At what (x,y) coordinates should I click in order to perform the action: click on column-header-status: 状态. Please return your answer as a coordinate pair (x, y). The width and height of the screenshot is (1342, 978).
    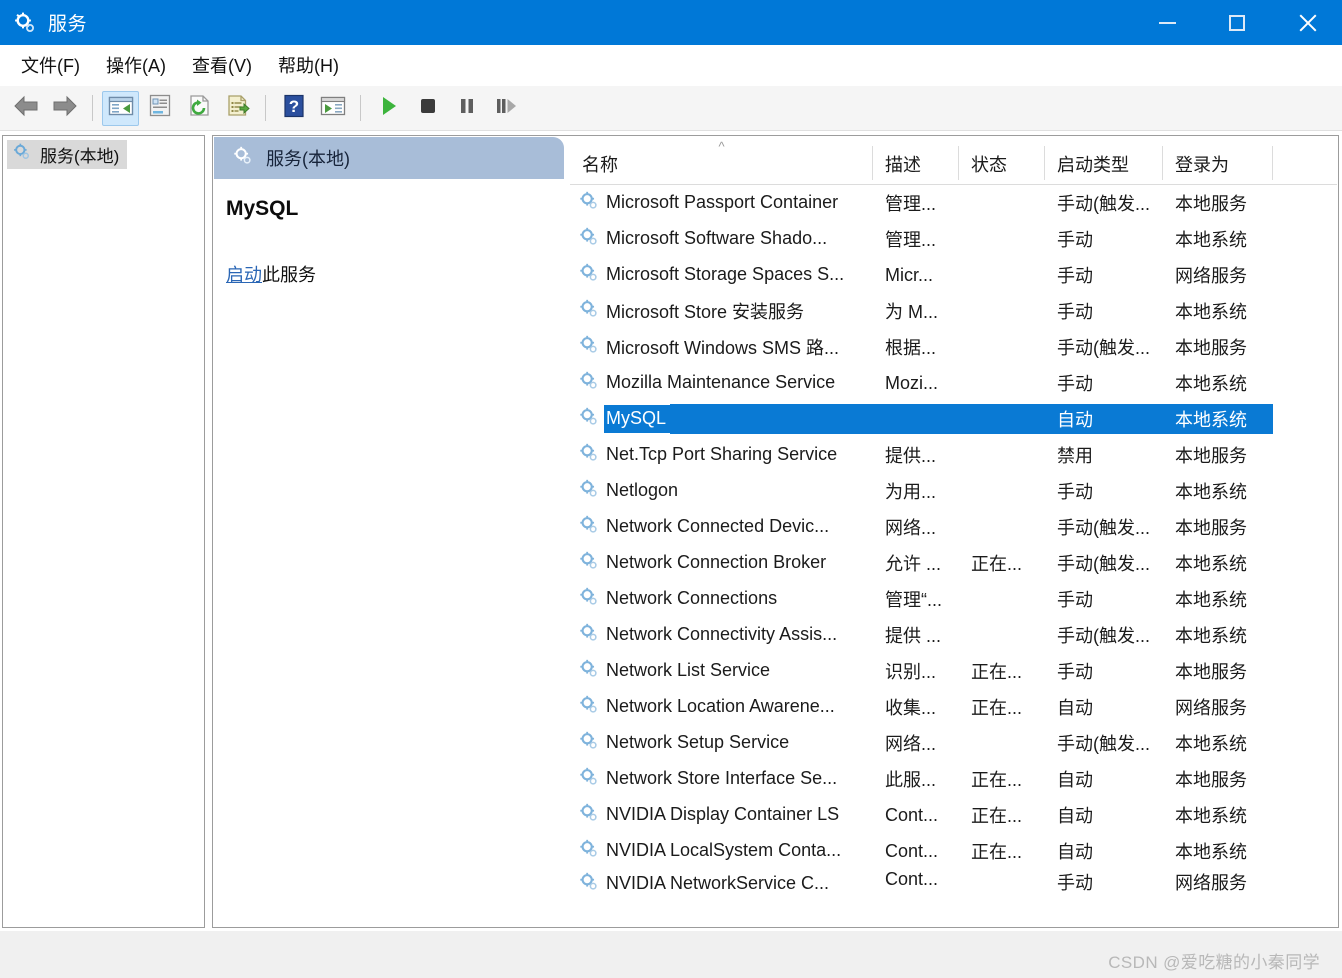
    Looking at the image, I should click on (1002, 160).